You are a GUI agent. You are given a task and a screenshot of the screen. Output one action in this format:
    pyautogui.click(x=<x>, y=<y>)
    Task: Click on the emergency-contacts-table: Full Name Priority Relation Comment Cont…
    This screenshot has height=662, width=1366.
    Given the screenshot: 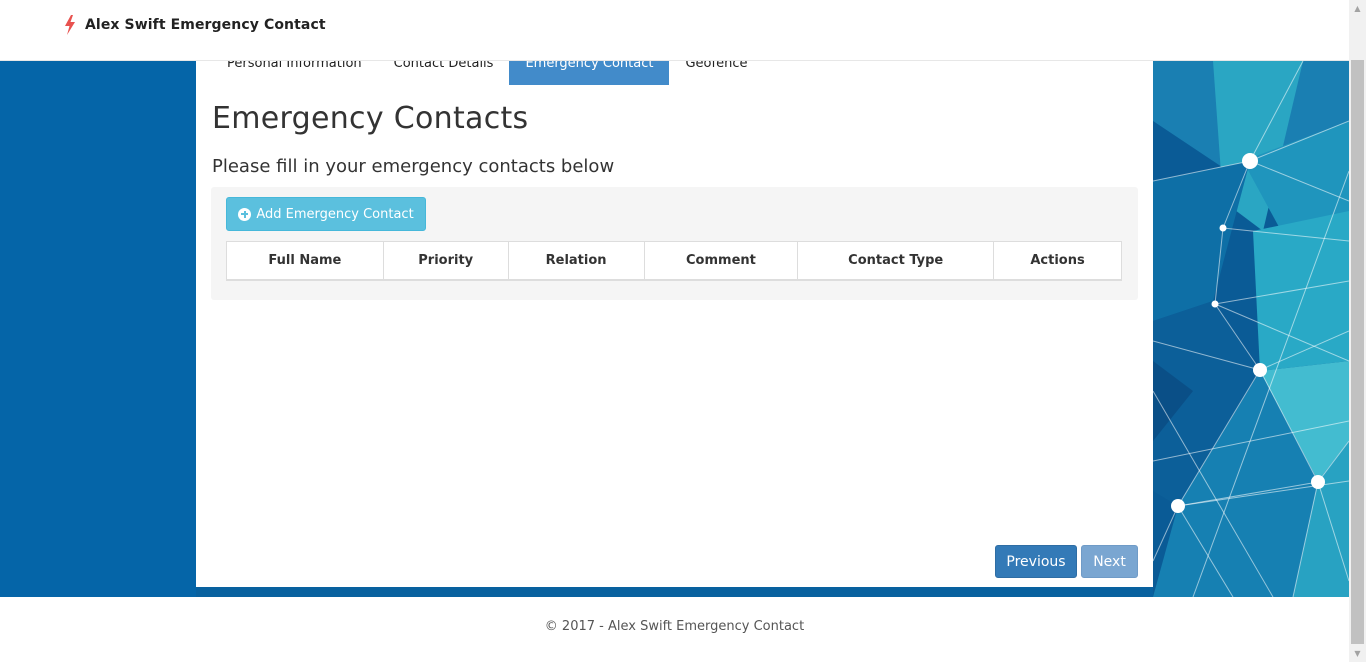 What is the action you would take?
    pyautogui.click(x=674, y=261)
    